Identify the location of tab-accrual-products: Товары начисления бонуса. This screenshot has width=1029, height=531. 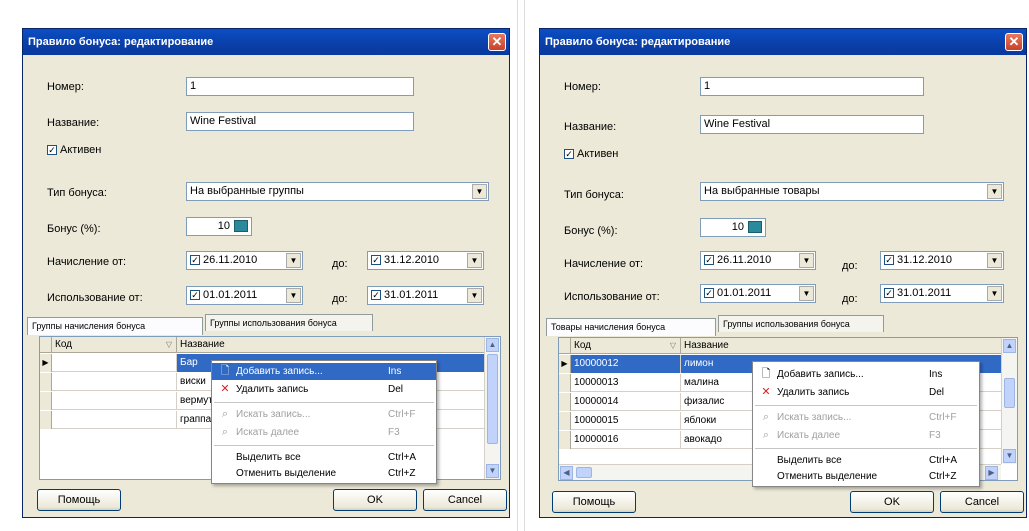
(631, 327).